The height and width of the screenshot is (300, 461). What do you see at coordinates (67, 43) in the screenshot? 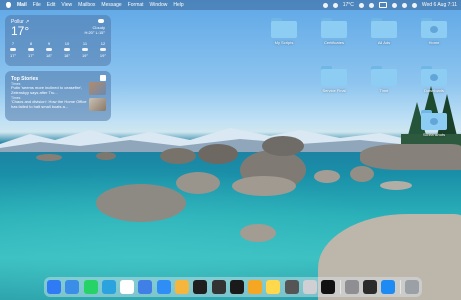
I see `forecast-time: 10` at bounding box center [67, 43].